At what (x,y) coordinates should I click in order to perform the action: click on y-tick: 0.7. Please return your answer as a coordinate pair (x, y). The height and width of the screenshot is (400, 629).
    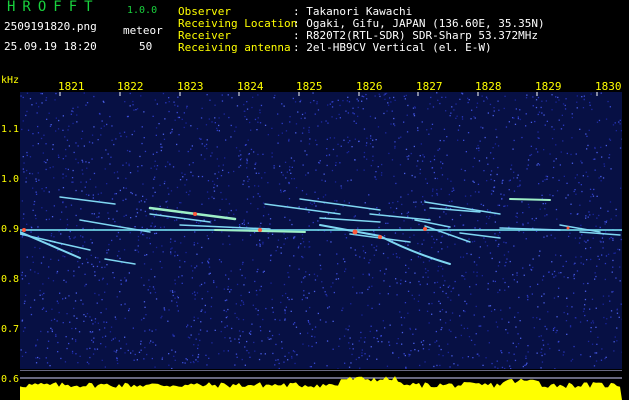
    Looking at the image, I should click on (10, 329).